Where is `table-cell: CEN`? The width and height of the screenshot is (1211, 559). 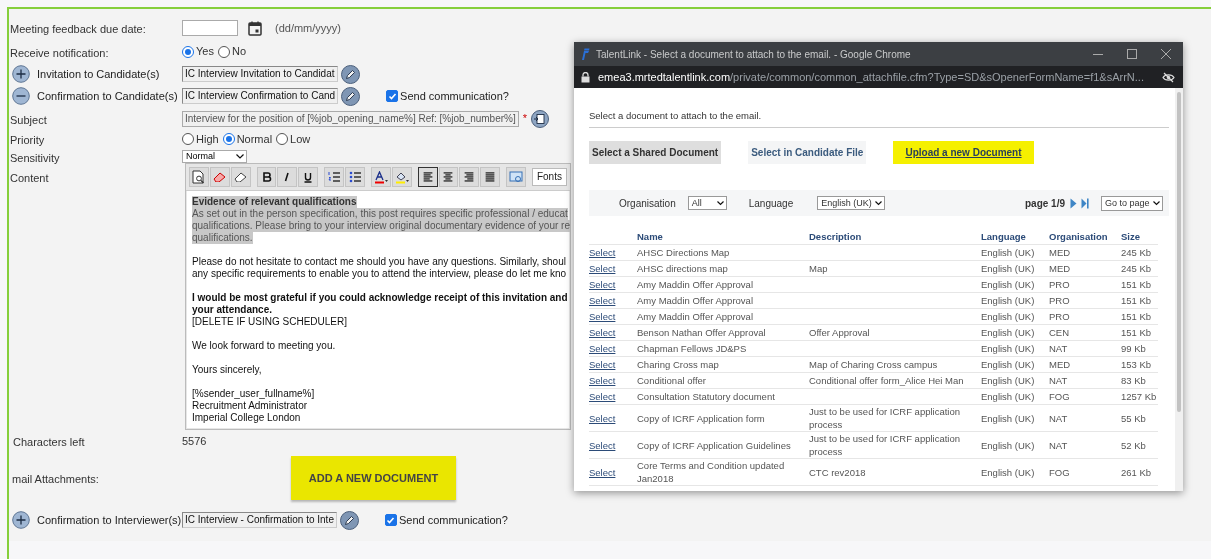 table-cell: CEN is located at coordinates (1059, 332).